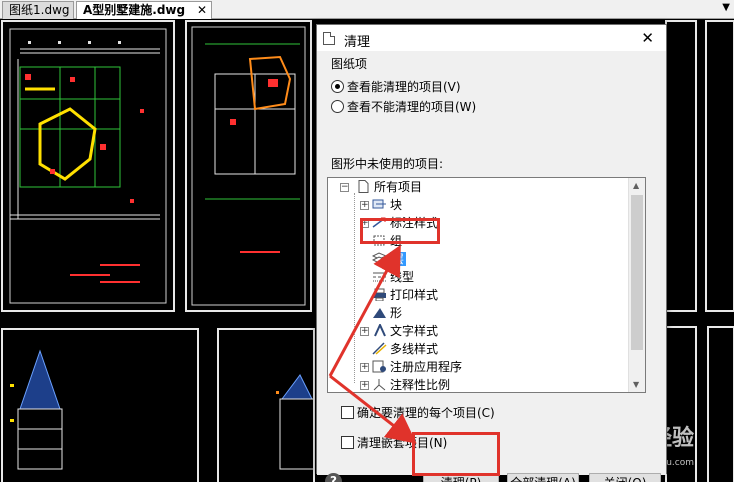 This screenshot has height=482, width=734. What do you see at coordinates (400, 231) in the screenshot?
I see `highlight-layer-item` at bounding box center [400, 231].